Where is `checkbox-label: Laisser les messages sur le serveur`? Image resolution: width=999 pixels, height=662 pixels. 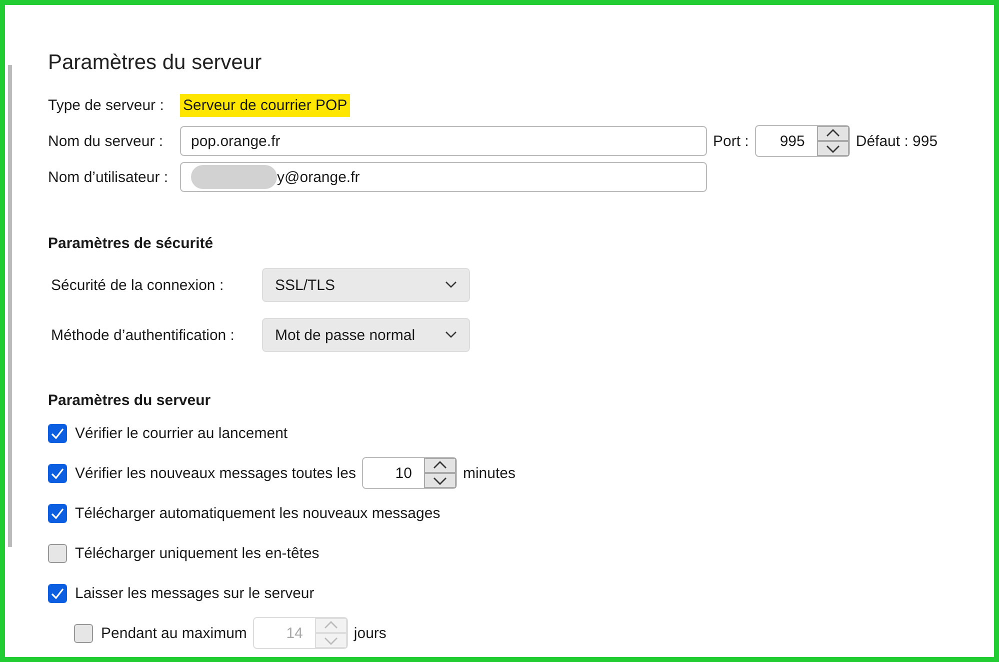
checkbox-label: Laisser les messages sur le serveur is located at coordinates (194, 593).